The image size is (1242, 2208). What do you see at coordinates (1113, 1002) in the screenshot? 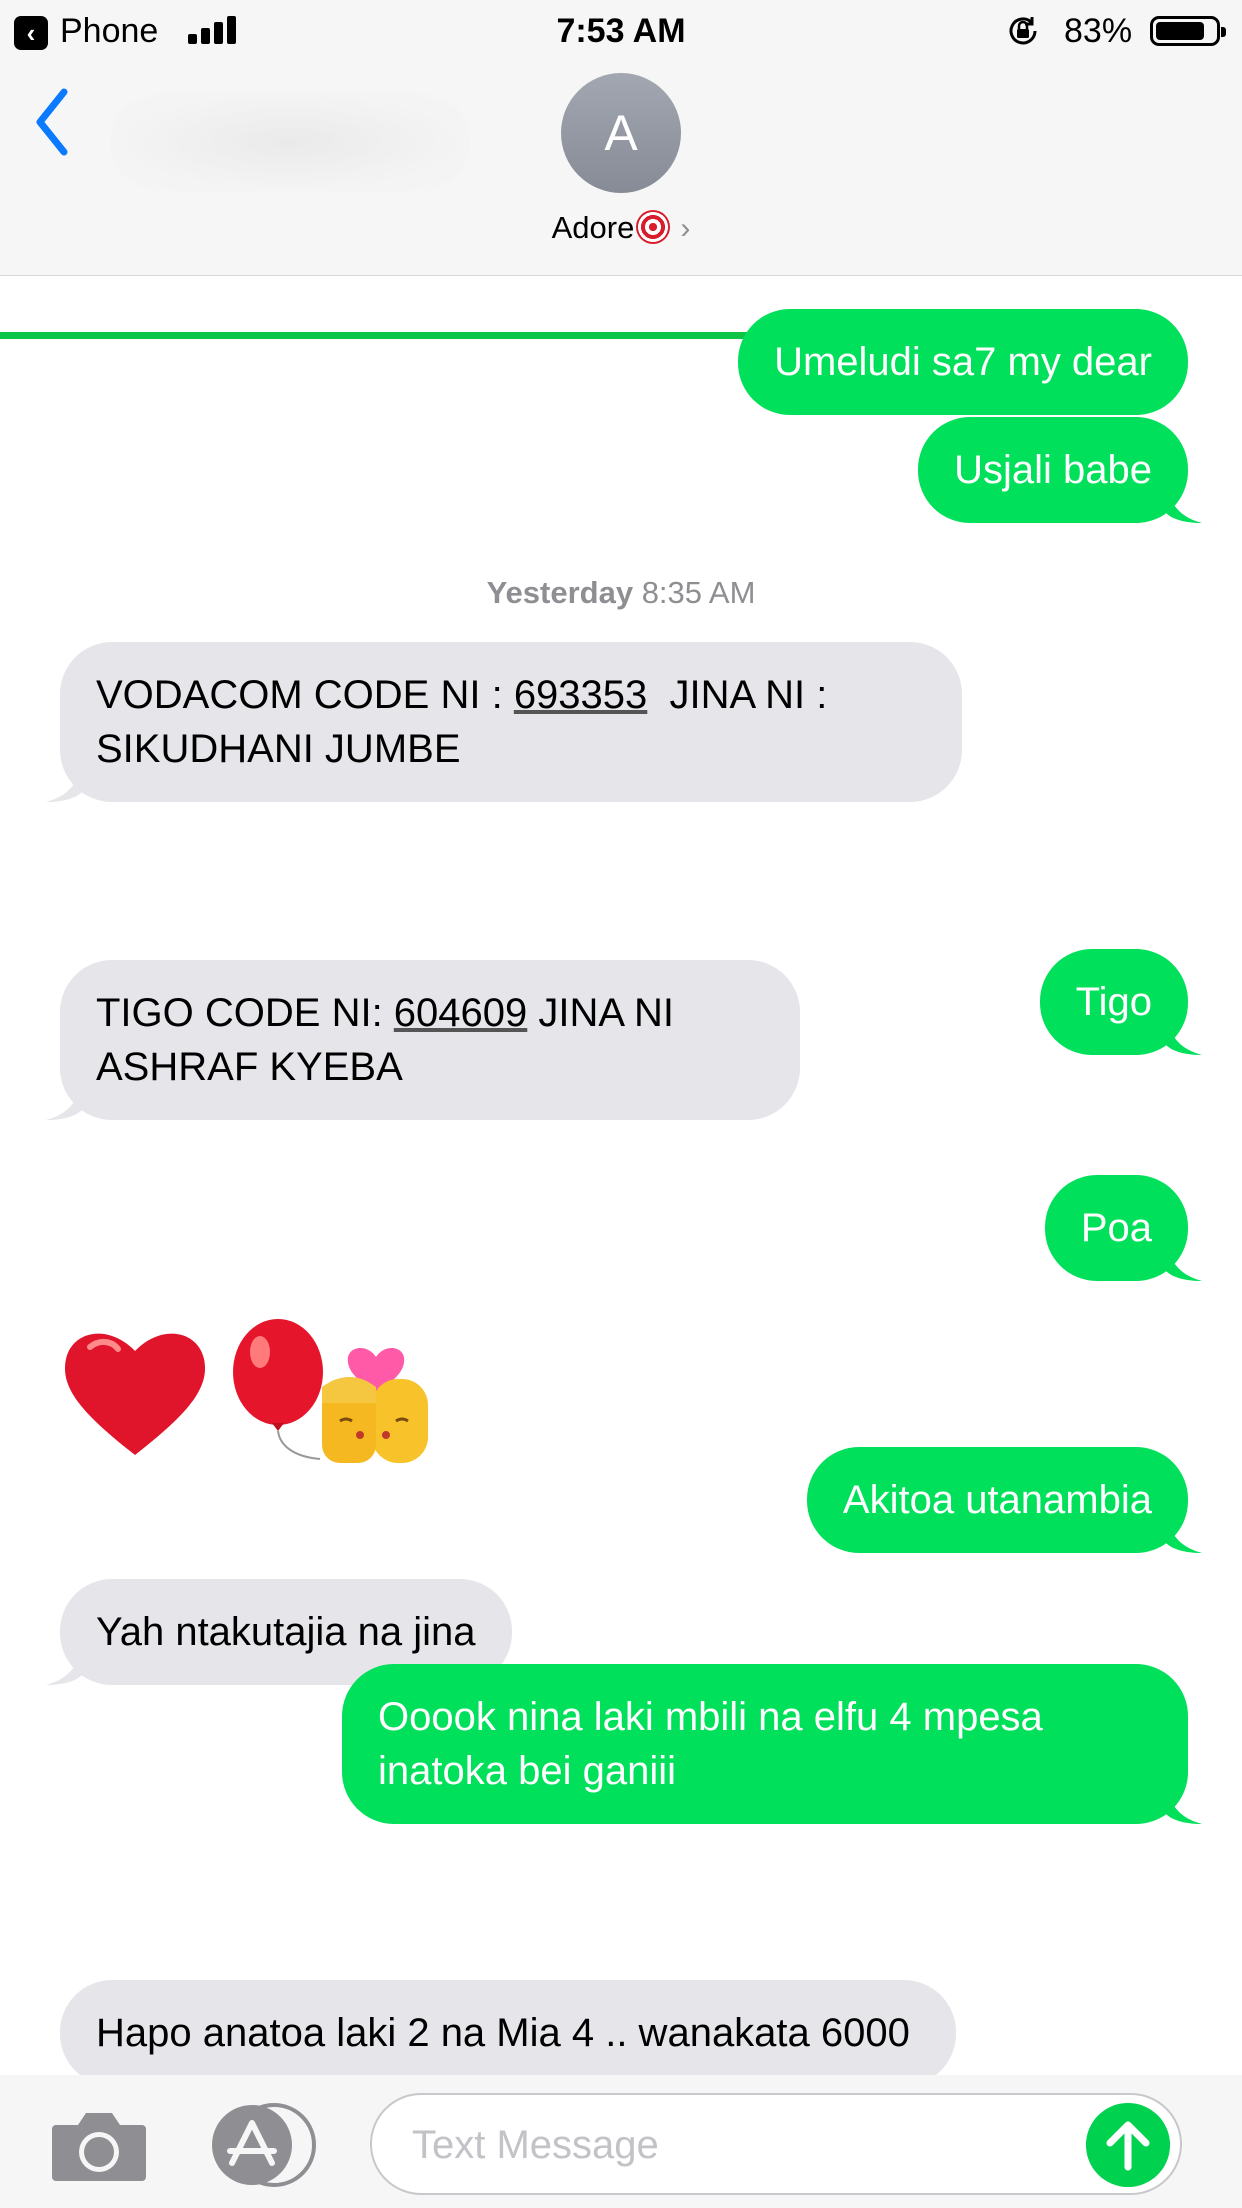
I see `message-text: Tigo` at bounding box center [1113, 1002].